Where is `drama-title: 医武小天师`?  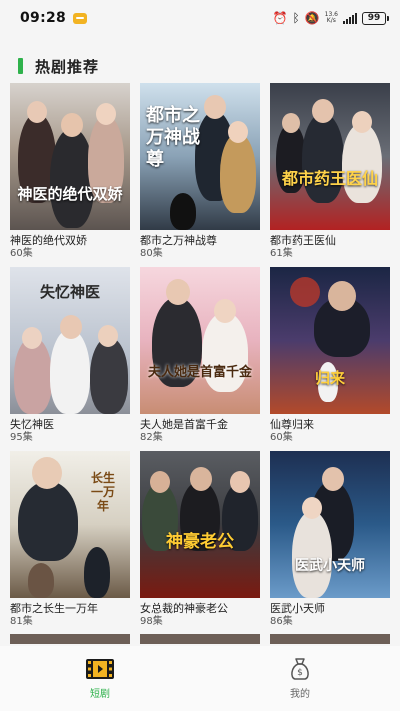
drama-title: 医武小天师 is located at coordinates (297, 608).